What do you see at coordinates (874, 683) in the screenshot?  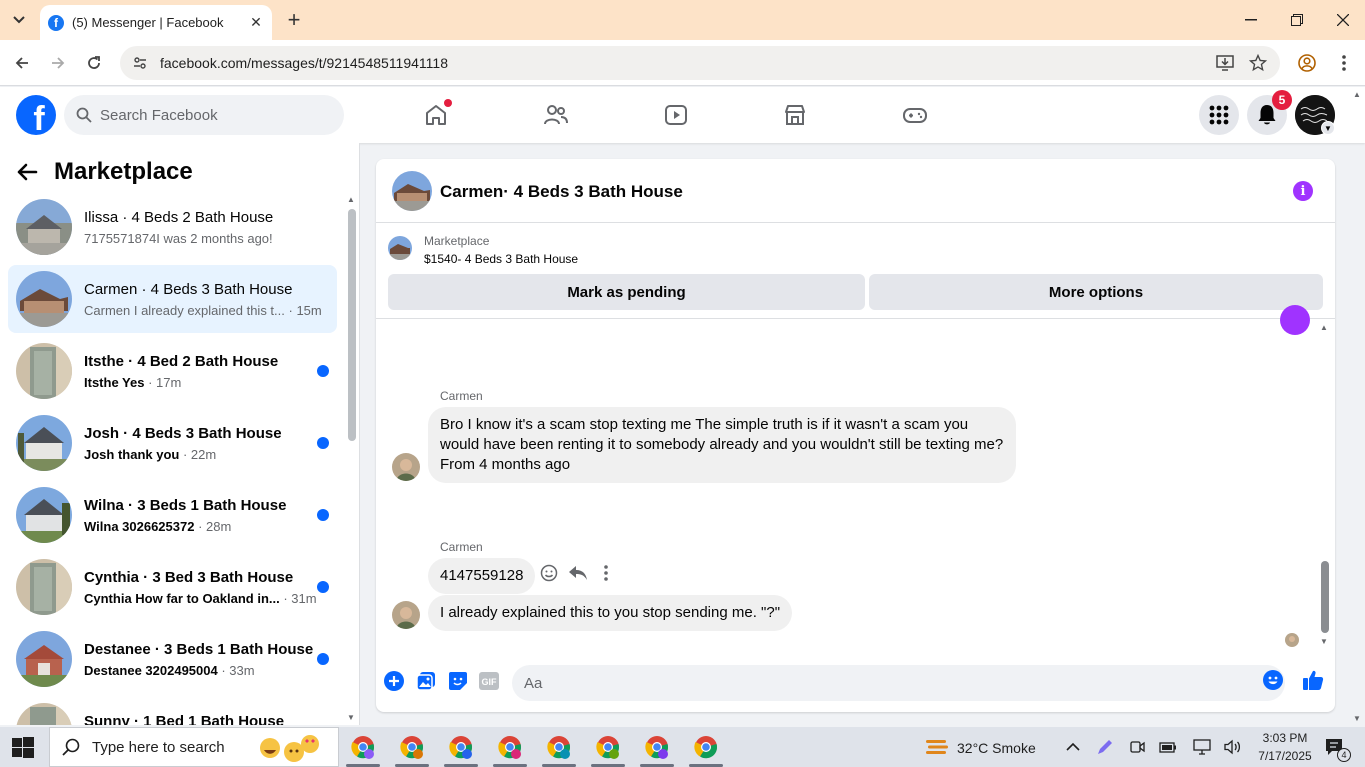 I see `message-input` at bounding box center [874, 683].